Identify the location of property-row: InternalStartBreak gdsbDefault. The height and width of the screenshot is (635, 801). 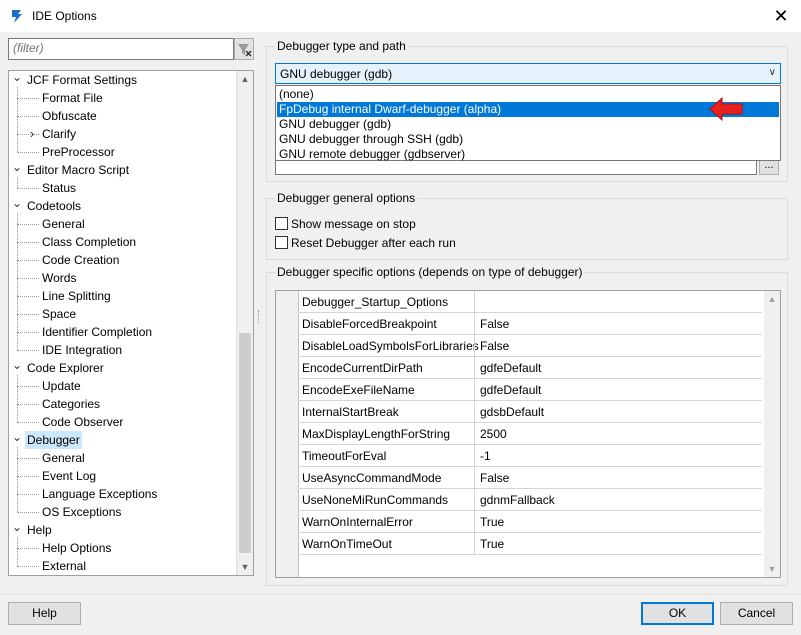
(530, 412).